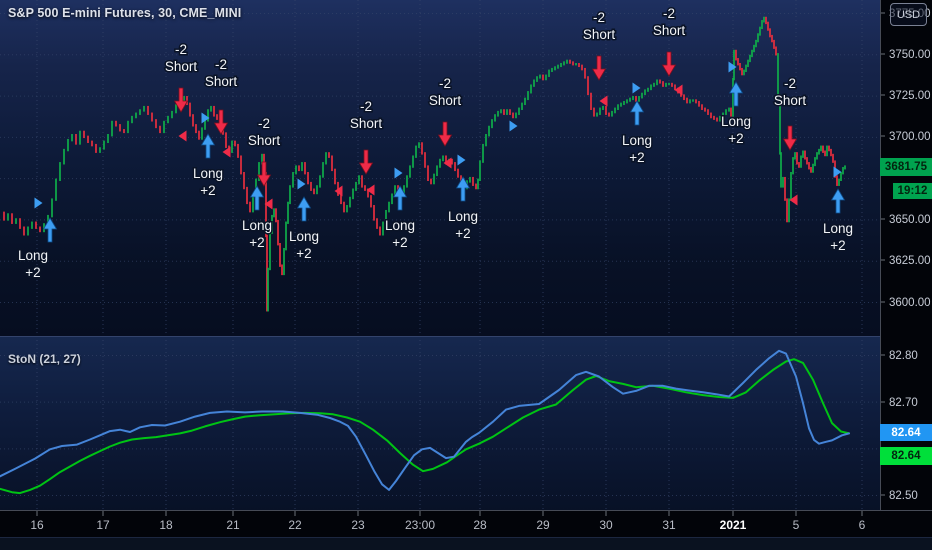  What do you see at coordinates (37, 525) in the screenshot?
I see `time-tick-label: 16` at bounding box center [37, 525].